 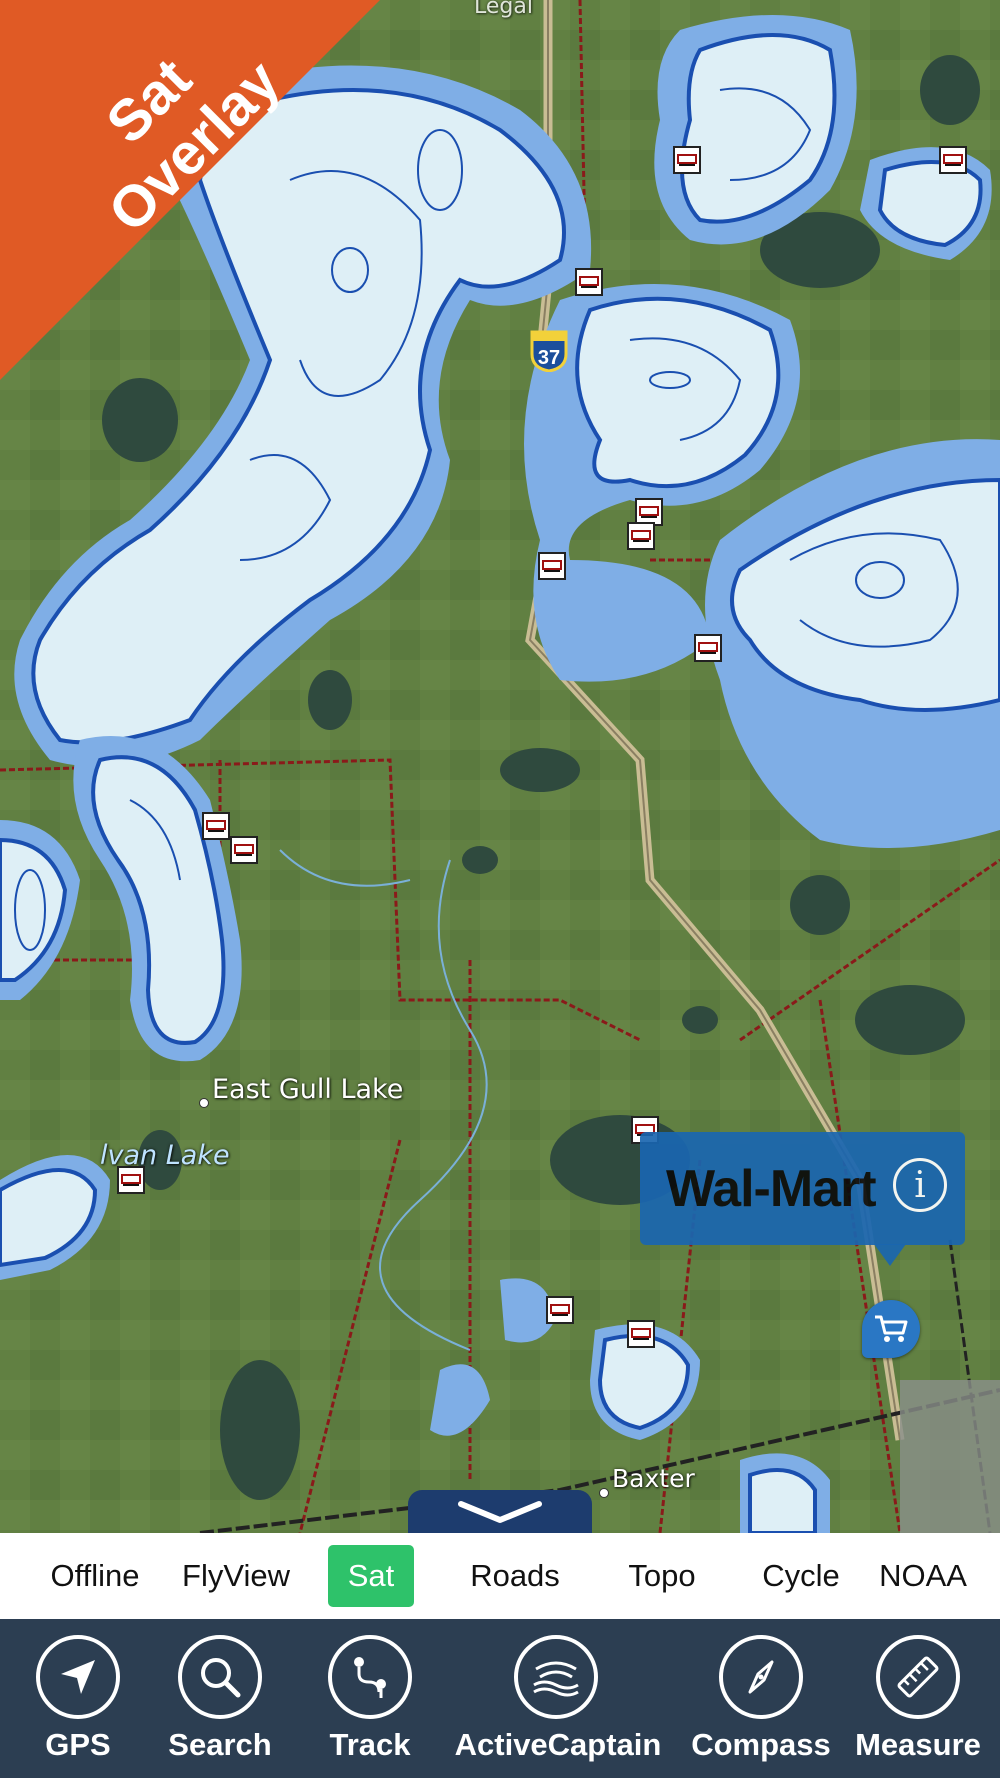 I want to click on city-dot, so click(x=604, y=1493).